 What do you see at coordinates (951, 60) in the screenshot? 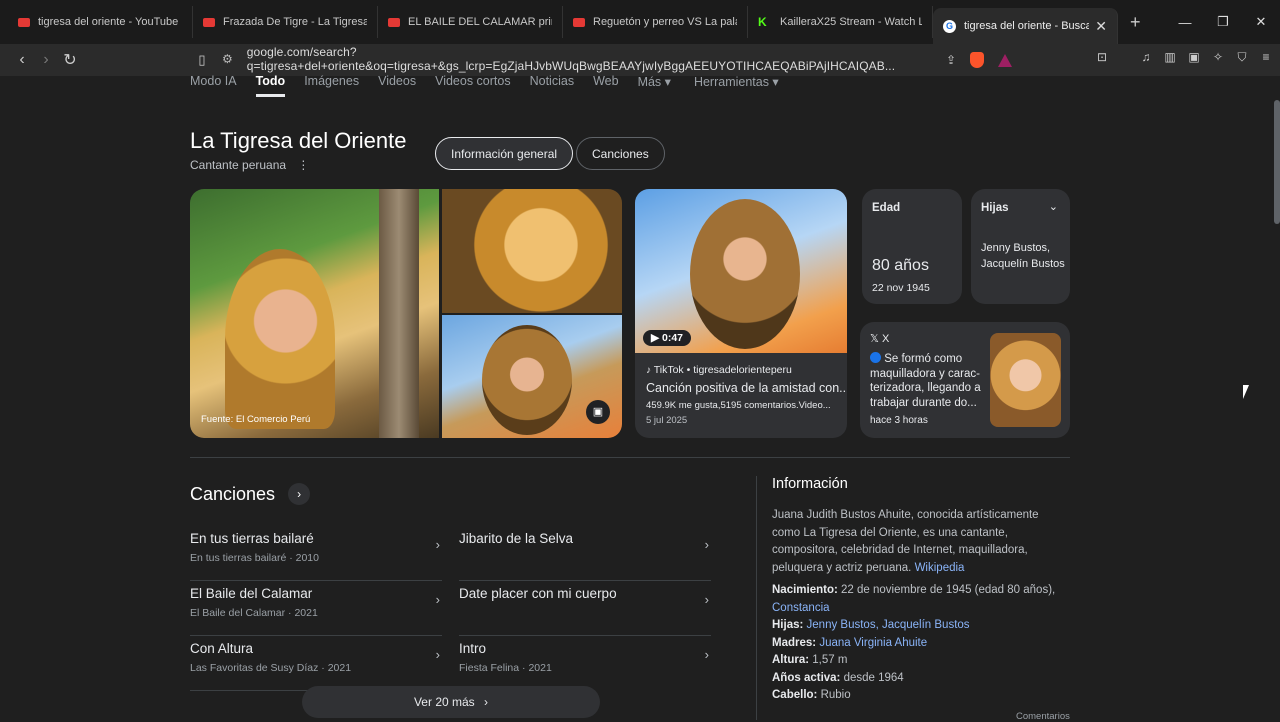
I see `share-icon: ⇪` at bounding box center [951, 60].